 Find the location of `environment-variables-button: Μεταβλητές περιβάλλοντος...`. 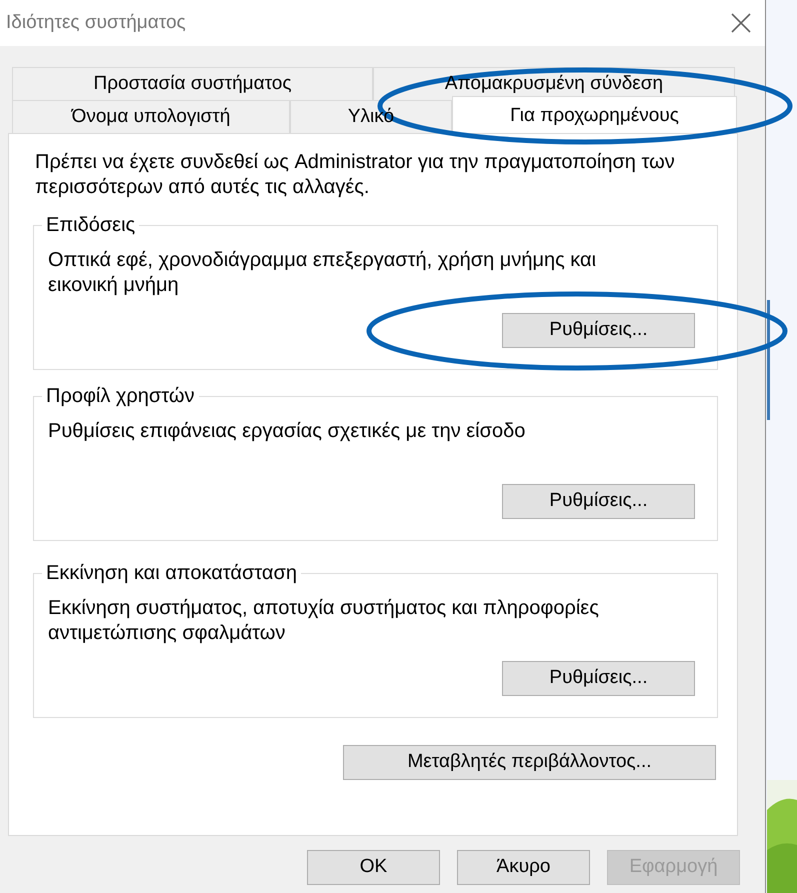

environment-variables-button: Μεταβλητές περιβάλλοντος... is located at coordinates (529, 762).